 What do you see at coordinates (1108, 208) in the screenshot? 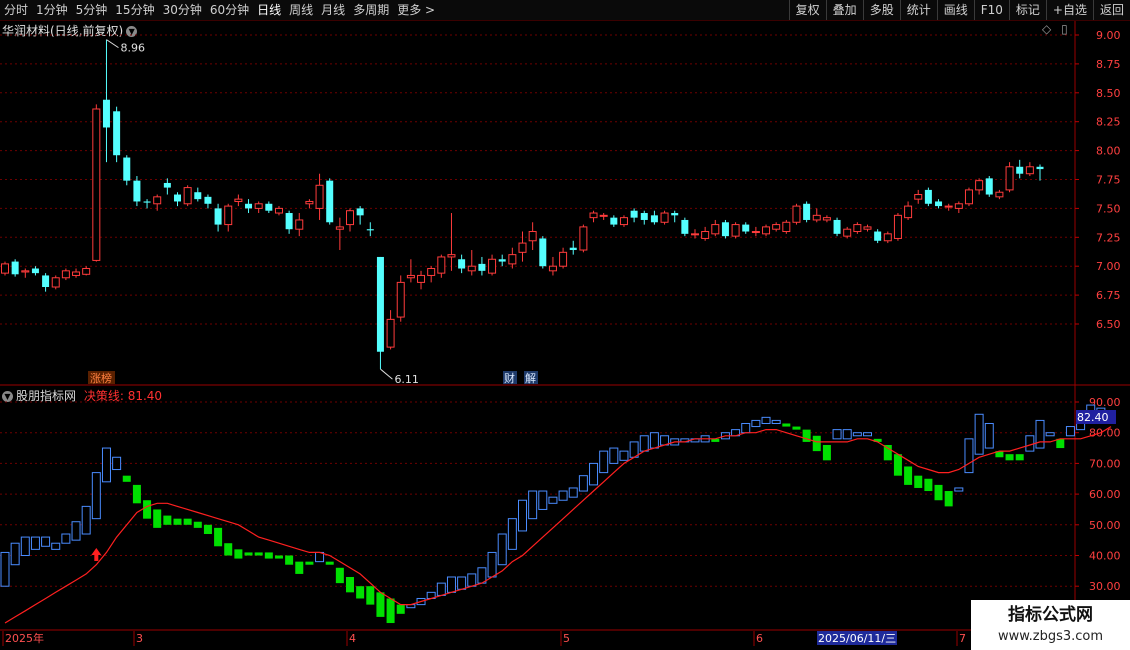
I see `price-axis-label: 7.50` at bounding box center [1108, 208].